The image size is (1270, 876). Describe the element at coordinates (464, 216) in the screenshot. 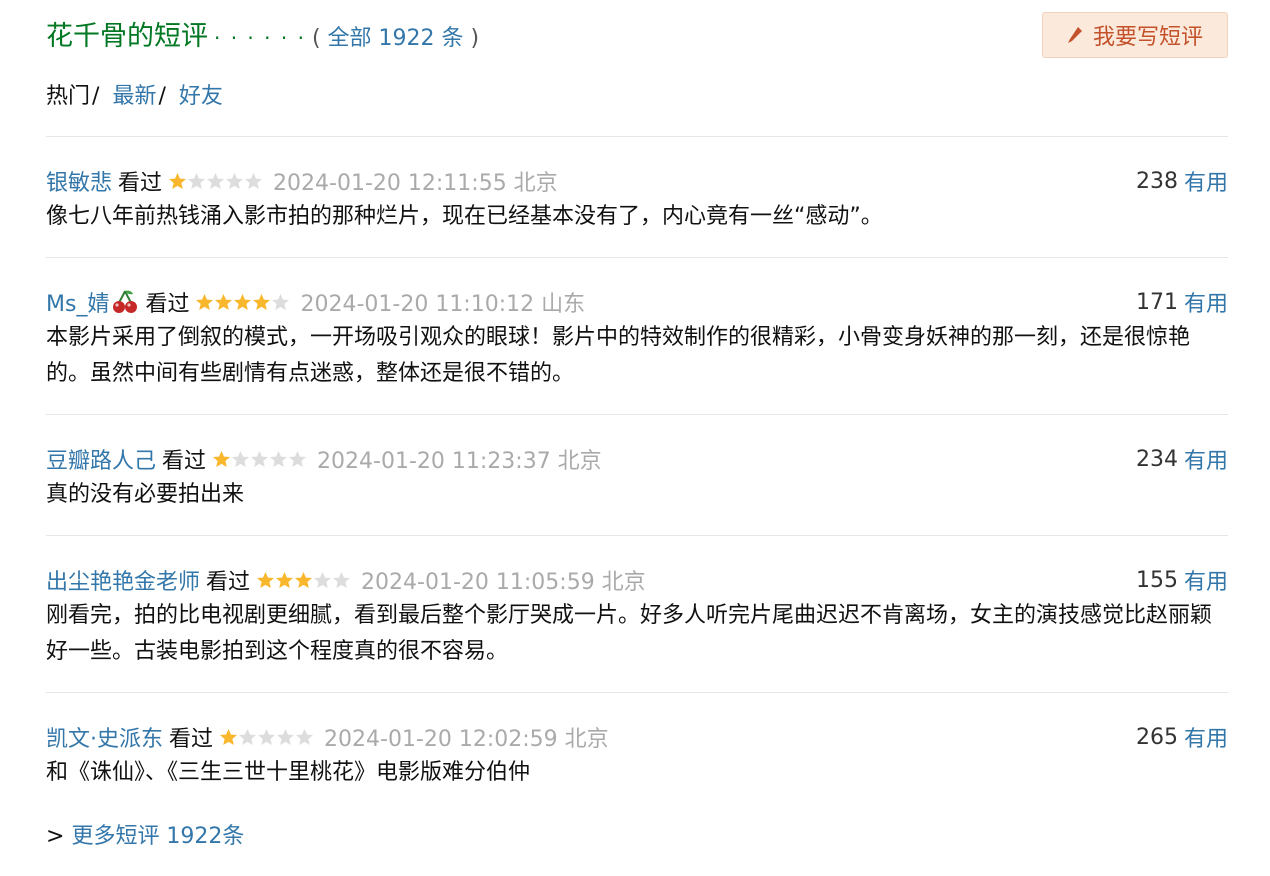

I see `comment-text: 像七八年前热钱涌入影市拍的那种烂片，现在已经基本没有了，内心竟有一丝“感动”。` at that location.